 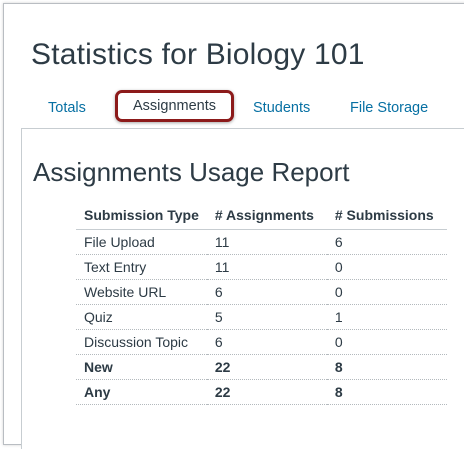 I want to click on table-row-total-new: New 22 8, so click(x=261, y=367).